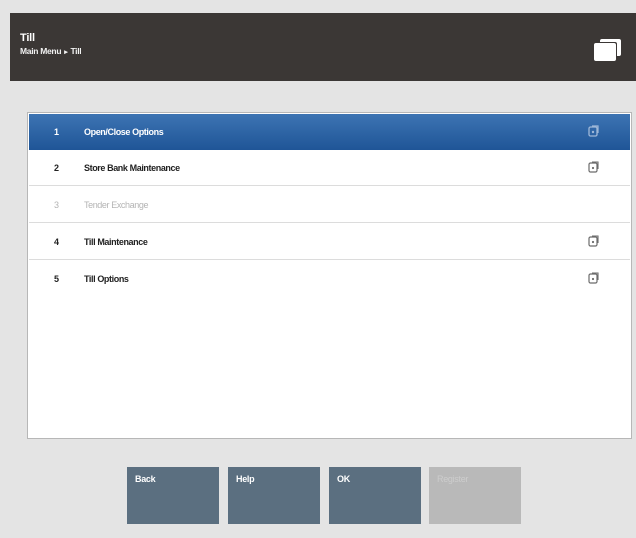 Image resolution: width=636 pixels, height=538 pixels. Describe the element at coordinates (173, 495) in the screenshot. I see `back-button: Back` at that location.